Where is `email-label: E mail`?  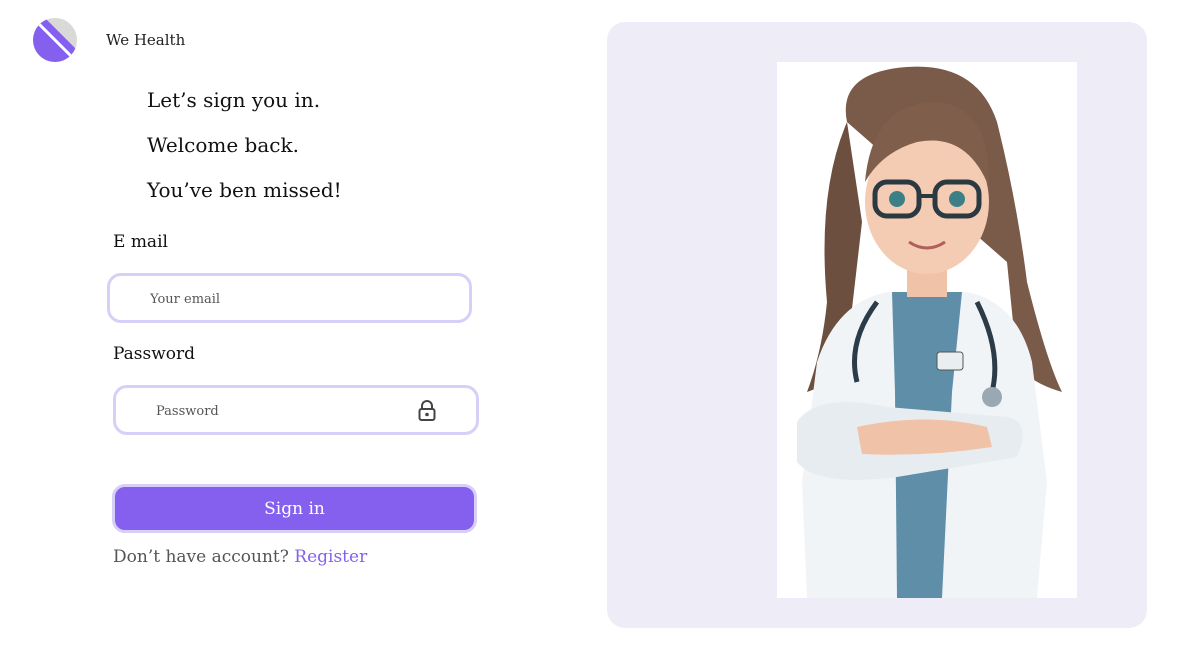 email-label: E mail is located at coordinates (140, 242).